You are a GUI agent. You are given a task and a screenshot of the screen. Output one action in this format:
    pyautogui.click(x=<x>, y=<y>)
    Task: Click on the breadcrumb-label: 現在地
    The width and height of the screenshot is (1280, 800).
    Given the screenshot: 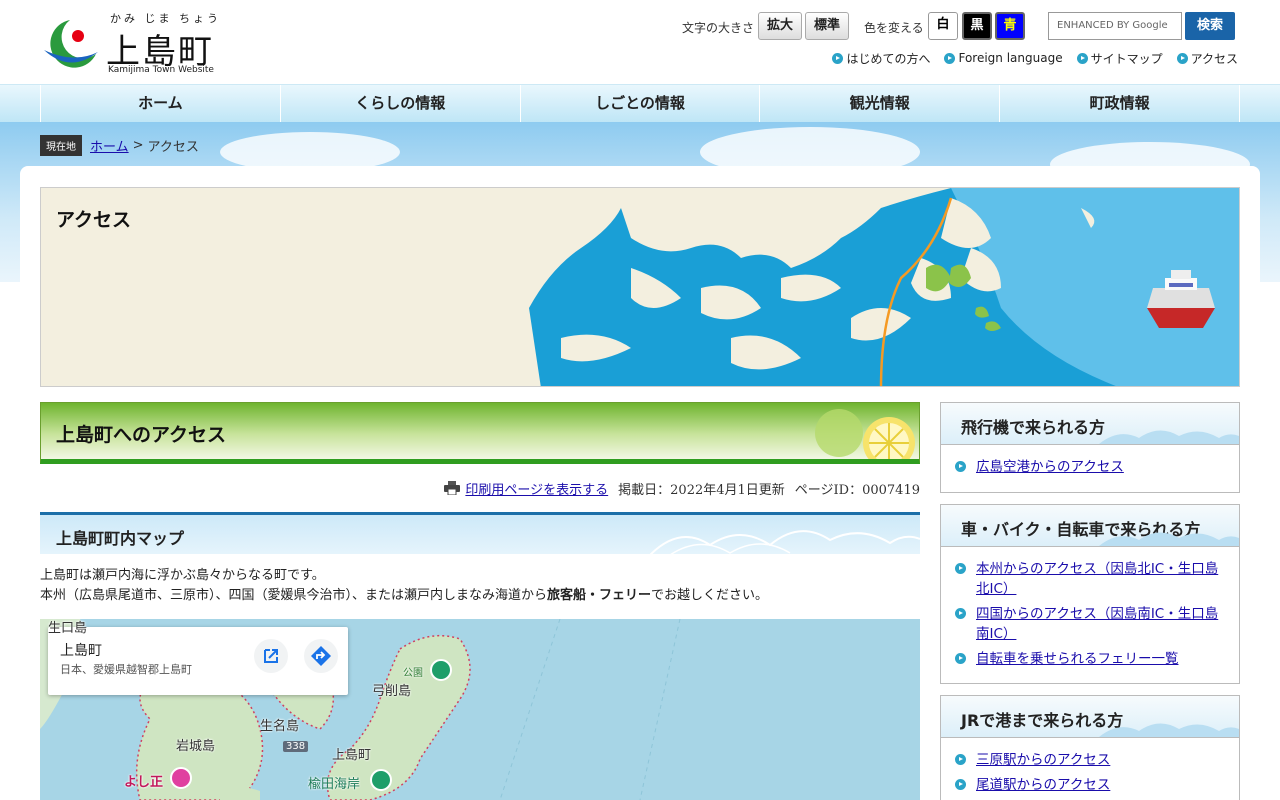 What is the action you would take?
    pyautogui.click(x=61, y=145)
    